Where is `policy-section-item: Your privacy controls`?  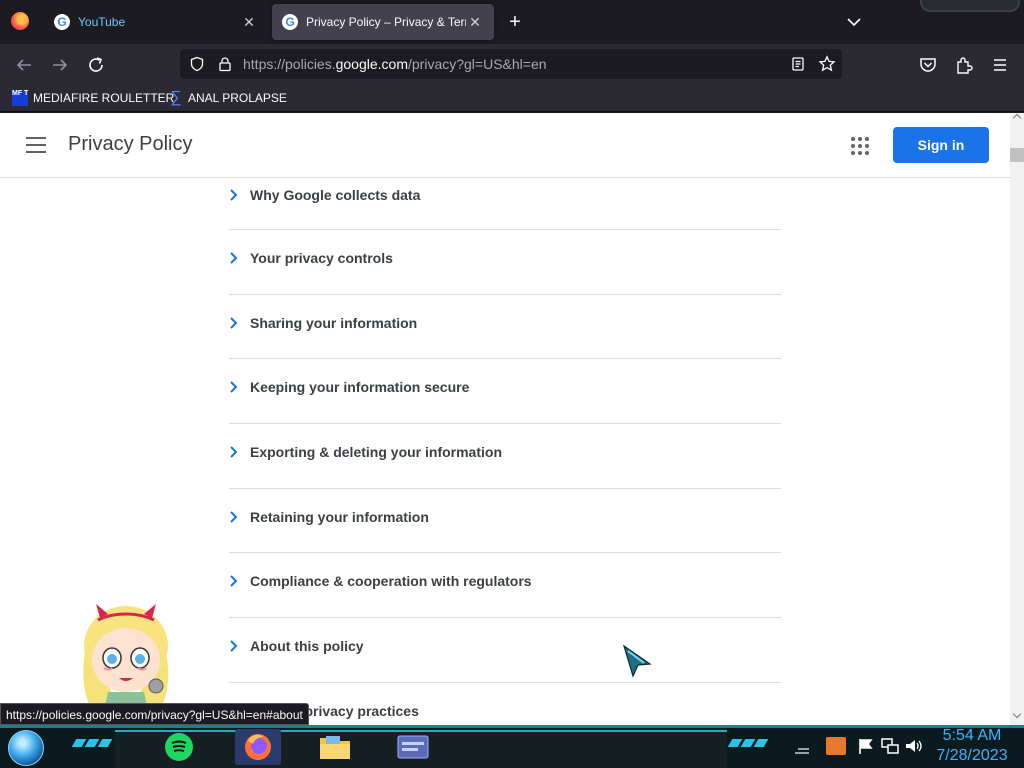
policy-section-item: Your privacy controls is located at coordinates (505, 262).